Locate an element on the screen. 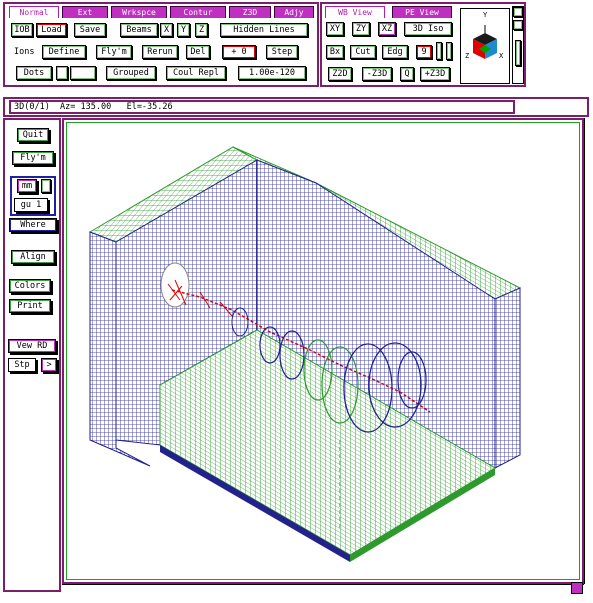 This screenshot has width=593, height=603. iob-label: IOB is located at coordinates (22, 30).